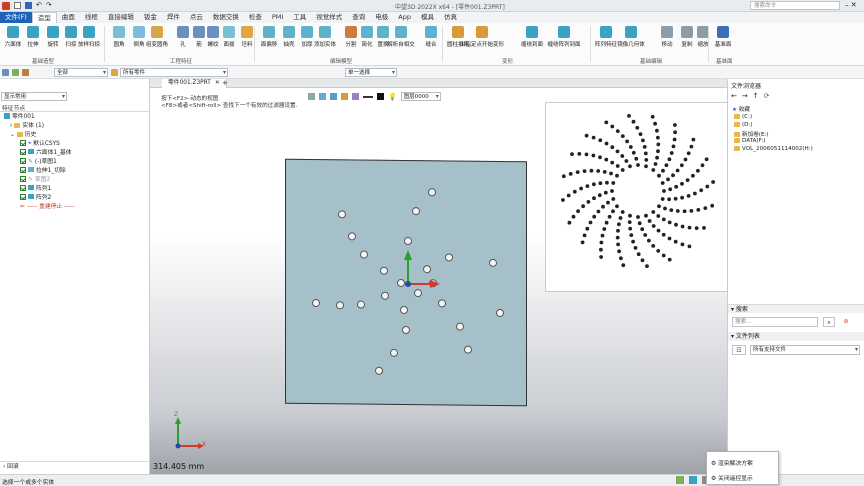 This screenshot has height=486, width=864. I want to click on ribbon-button: 阵列特征, so click(606, 39).